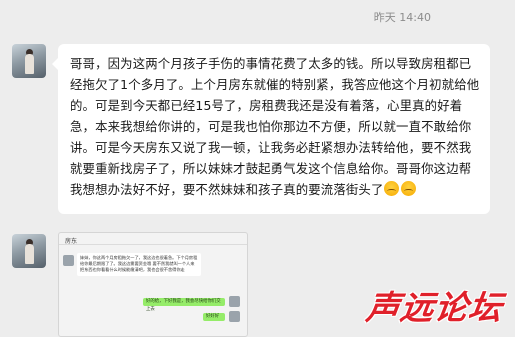 The image size is (515, 337). I want to click on screenshot-reply-1: 好的给，下好我是，我会尽快给你们交上去, so click(184, 305).